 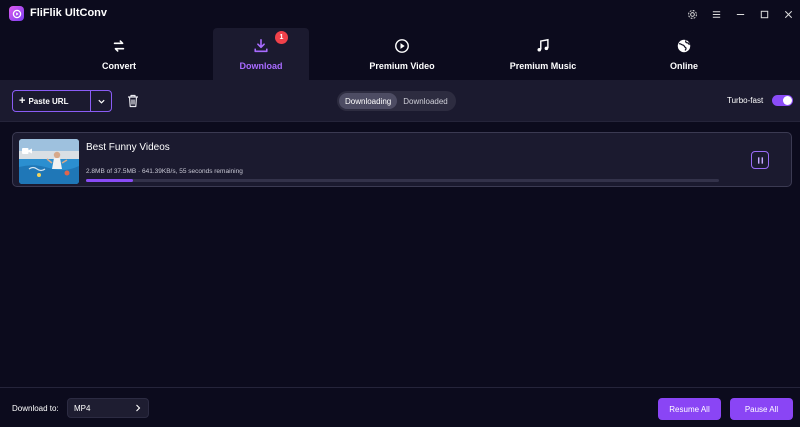 I want to click on chevron-right-icon, so click(x=138, y=408).